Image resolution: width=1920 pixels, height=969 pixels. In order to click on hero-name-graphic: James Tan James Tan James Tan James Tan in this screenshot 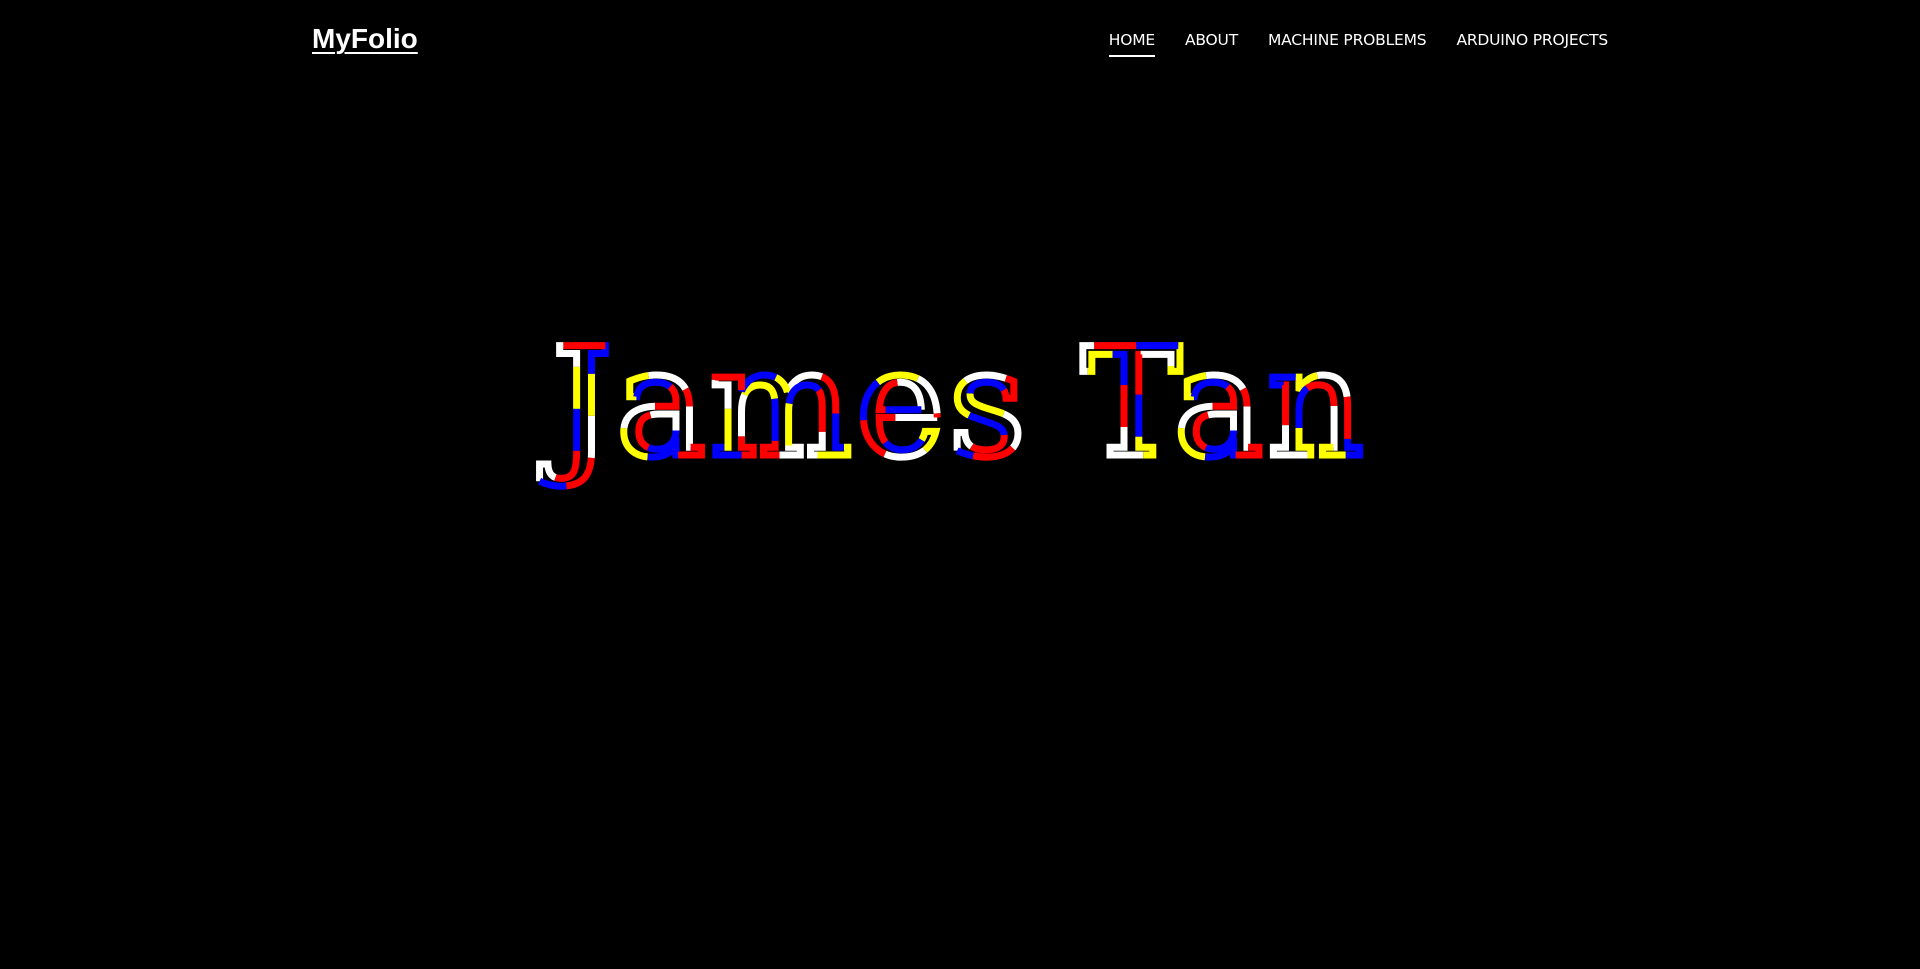, I will do `click(952, 404)`.